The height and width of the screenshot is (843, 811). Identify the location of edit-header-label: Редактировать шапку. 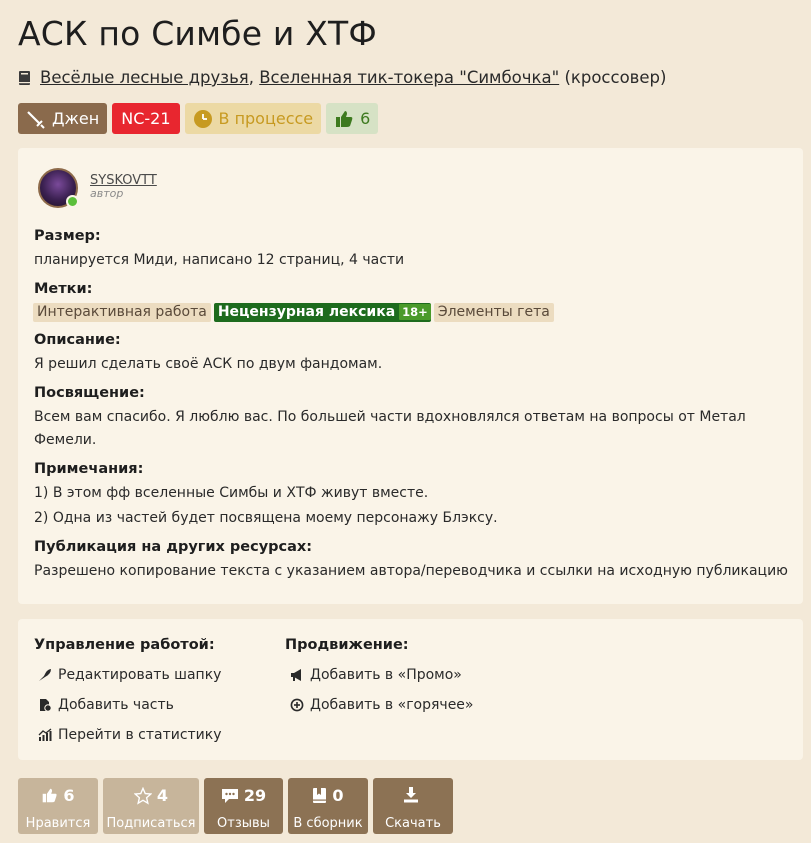
(140, 675).